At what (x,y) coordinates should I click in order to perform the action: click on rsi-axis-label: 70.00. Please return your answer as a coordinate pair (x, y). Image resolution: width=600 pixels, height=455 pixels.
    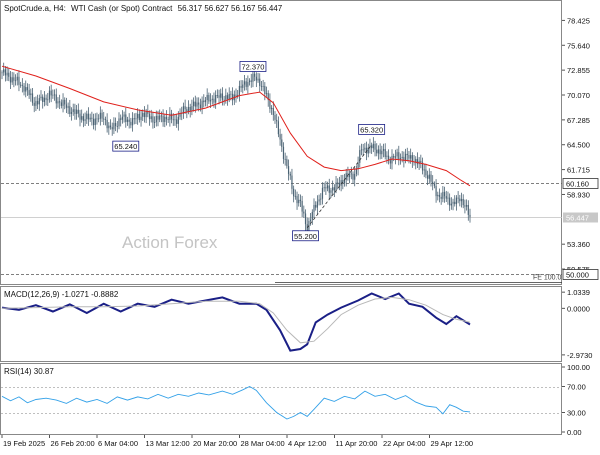
    Looking at the image, I should click on (576, 387).